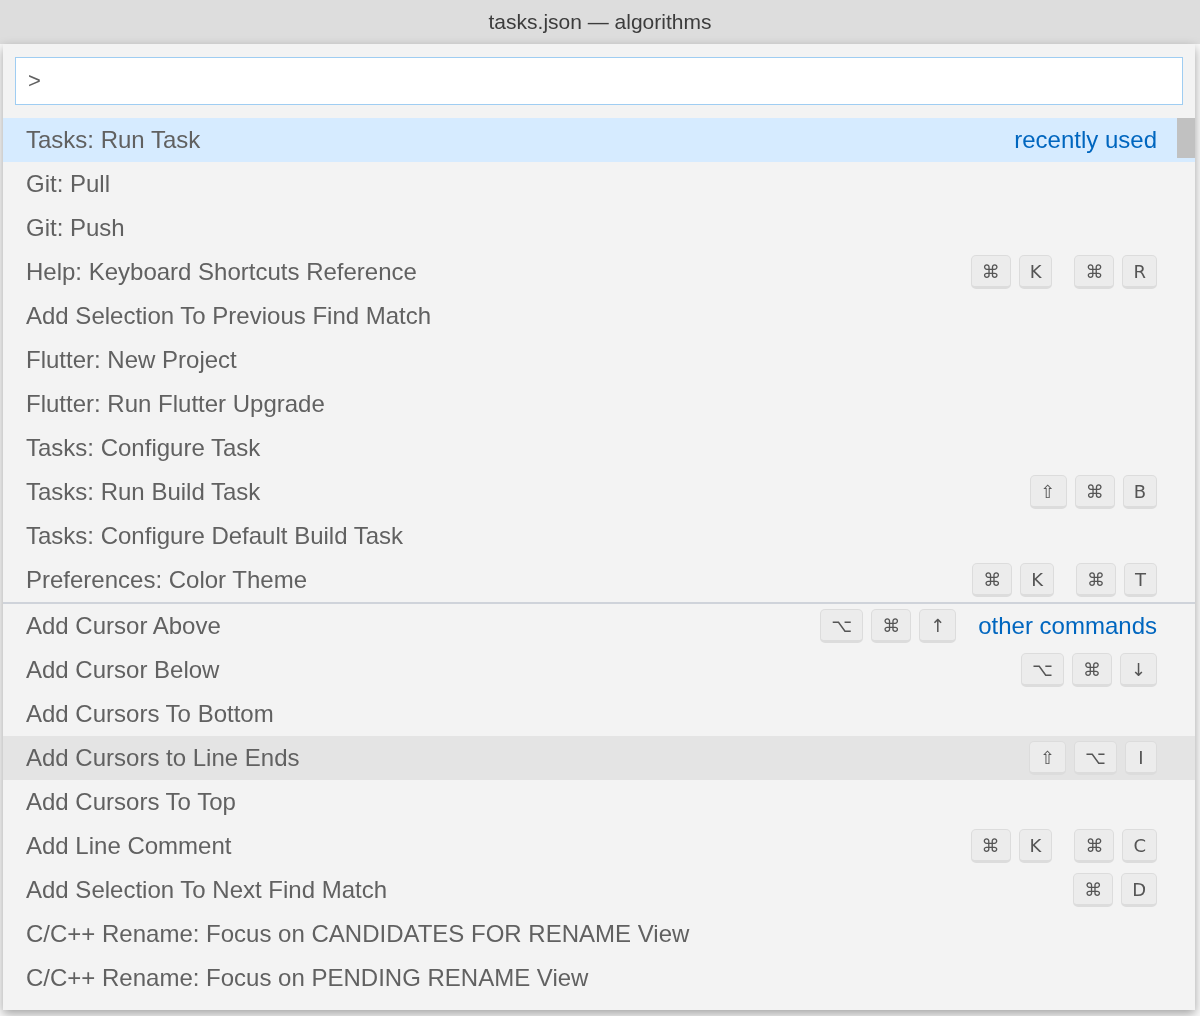  I want to click on command-item: Add Line Comment ⌘ K ⌘ C, so click(599, 846).